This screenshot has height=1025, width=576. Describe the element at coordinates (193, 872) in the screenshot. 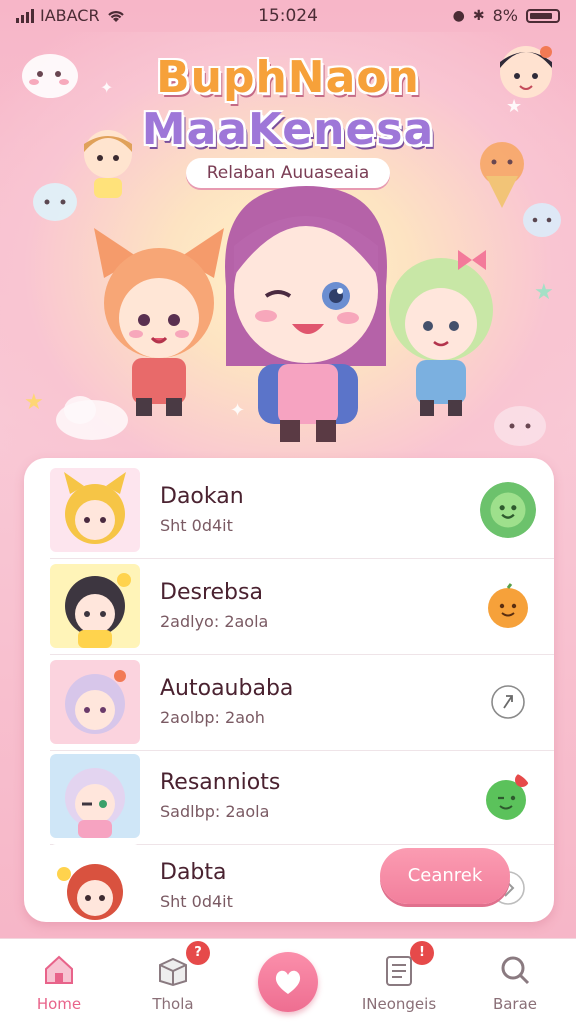

I see `list-item-name: Dabta` at that location.